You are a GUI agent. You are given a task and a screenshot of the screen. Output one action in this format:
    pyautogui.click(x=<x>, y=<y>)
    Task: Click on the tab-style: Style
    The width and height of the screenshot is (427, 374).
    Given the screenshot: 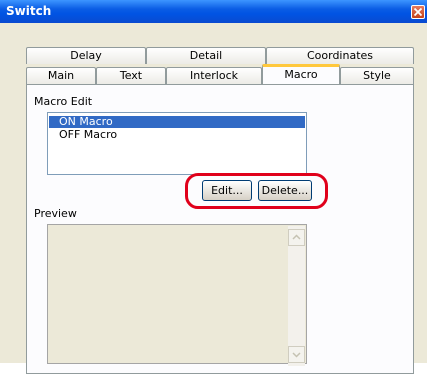 What is the action you would take?
    pyautogui.click(x=377, y=75)
    